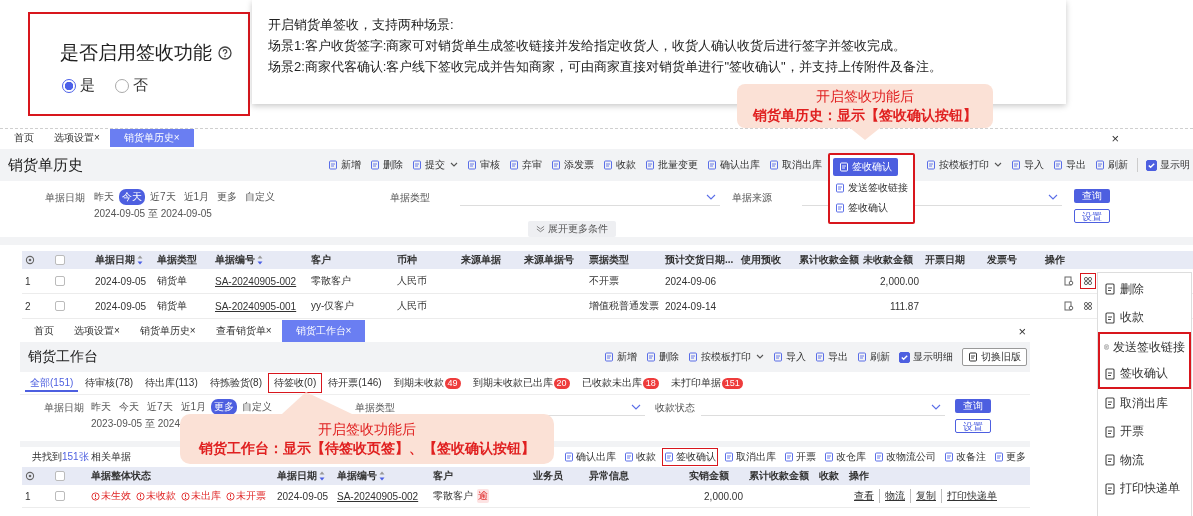  Describe the element at coordinates (355, 383) in the screenshot. I see `status-tab: 待开票(146)` at that location.